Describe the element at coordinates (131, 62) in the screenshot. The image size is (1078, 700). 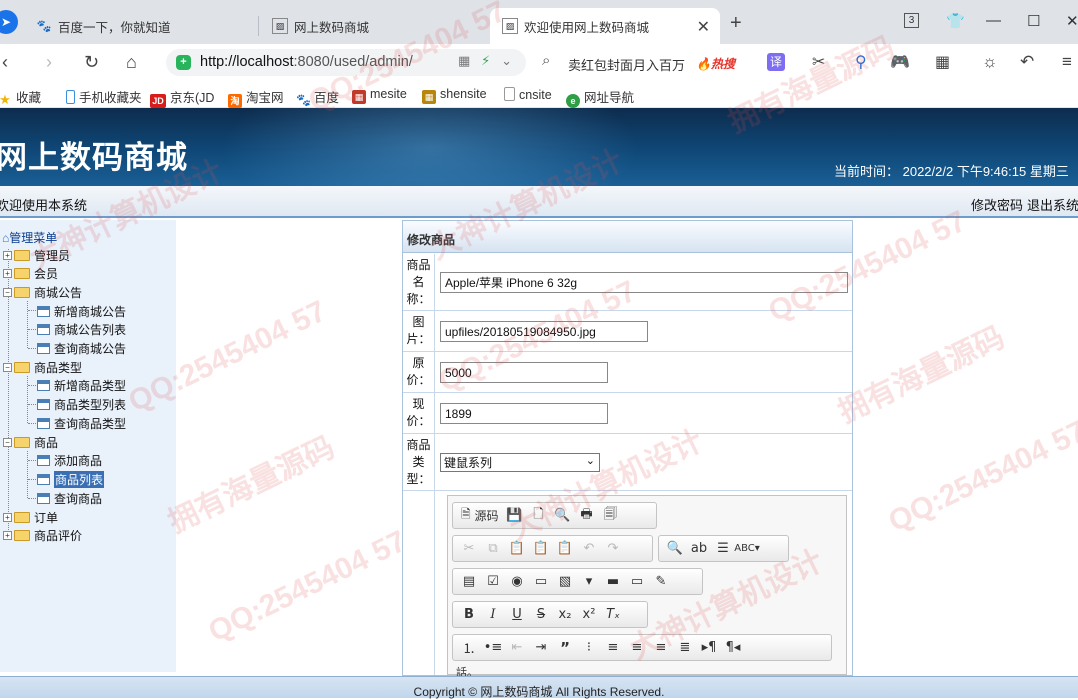
I see `home-icon: ⌂` at that location.